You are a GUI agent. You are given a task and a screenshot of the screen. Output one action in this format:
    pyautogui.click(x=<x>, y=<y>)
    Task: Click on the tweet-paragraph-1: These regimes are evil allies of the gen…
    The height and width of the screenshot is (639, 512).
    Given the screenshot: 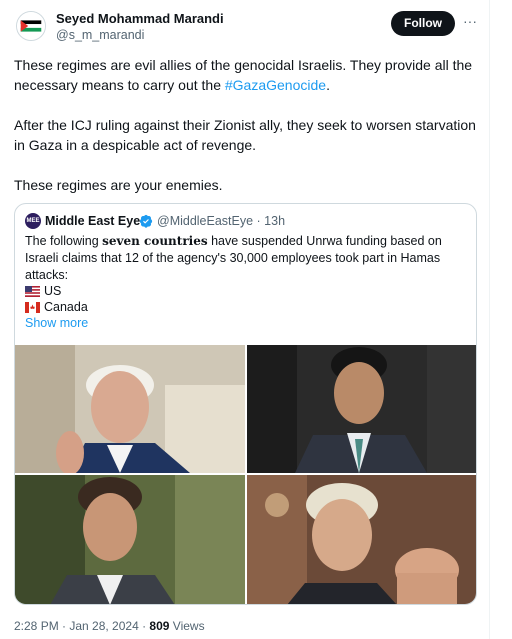 What is the action you would take?
    pyautogui.click(x=249, y=75)
    